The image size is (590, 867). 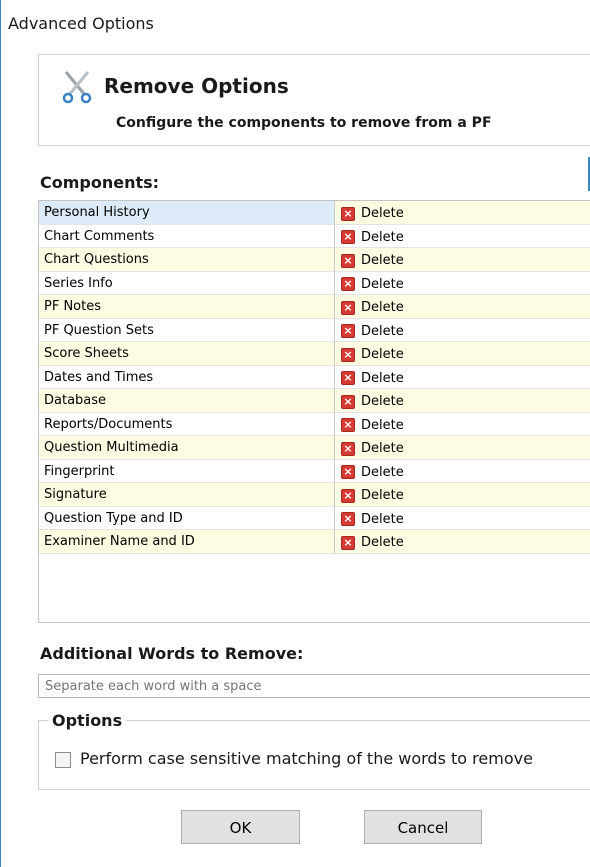 What do you see at coordinates (187, 448) in the screenshot?
I see `component-name: Question Multimedia` at bounding box center [187, 448].